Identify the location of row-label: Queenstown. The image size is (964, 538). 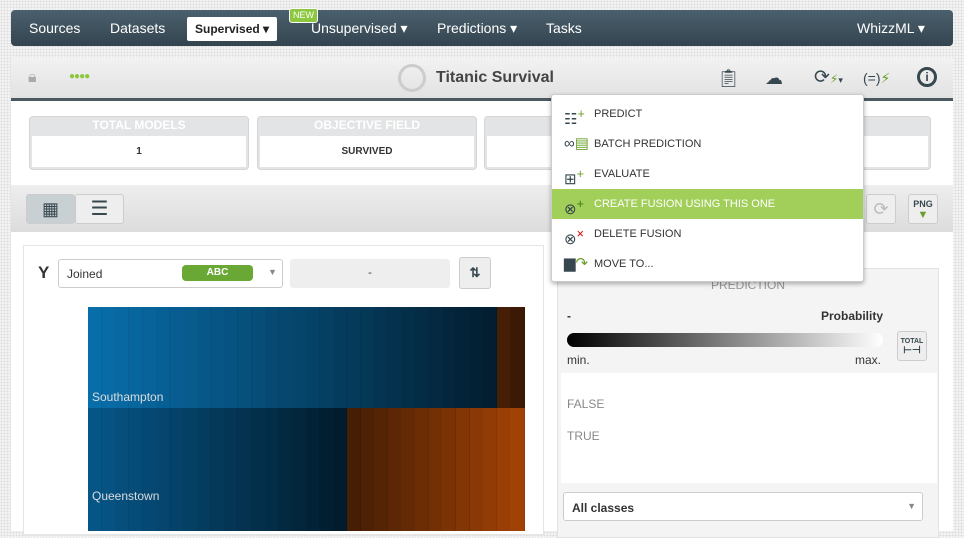
(126, 496).